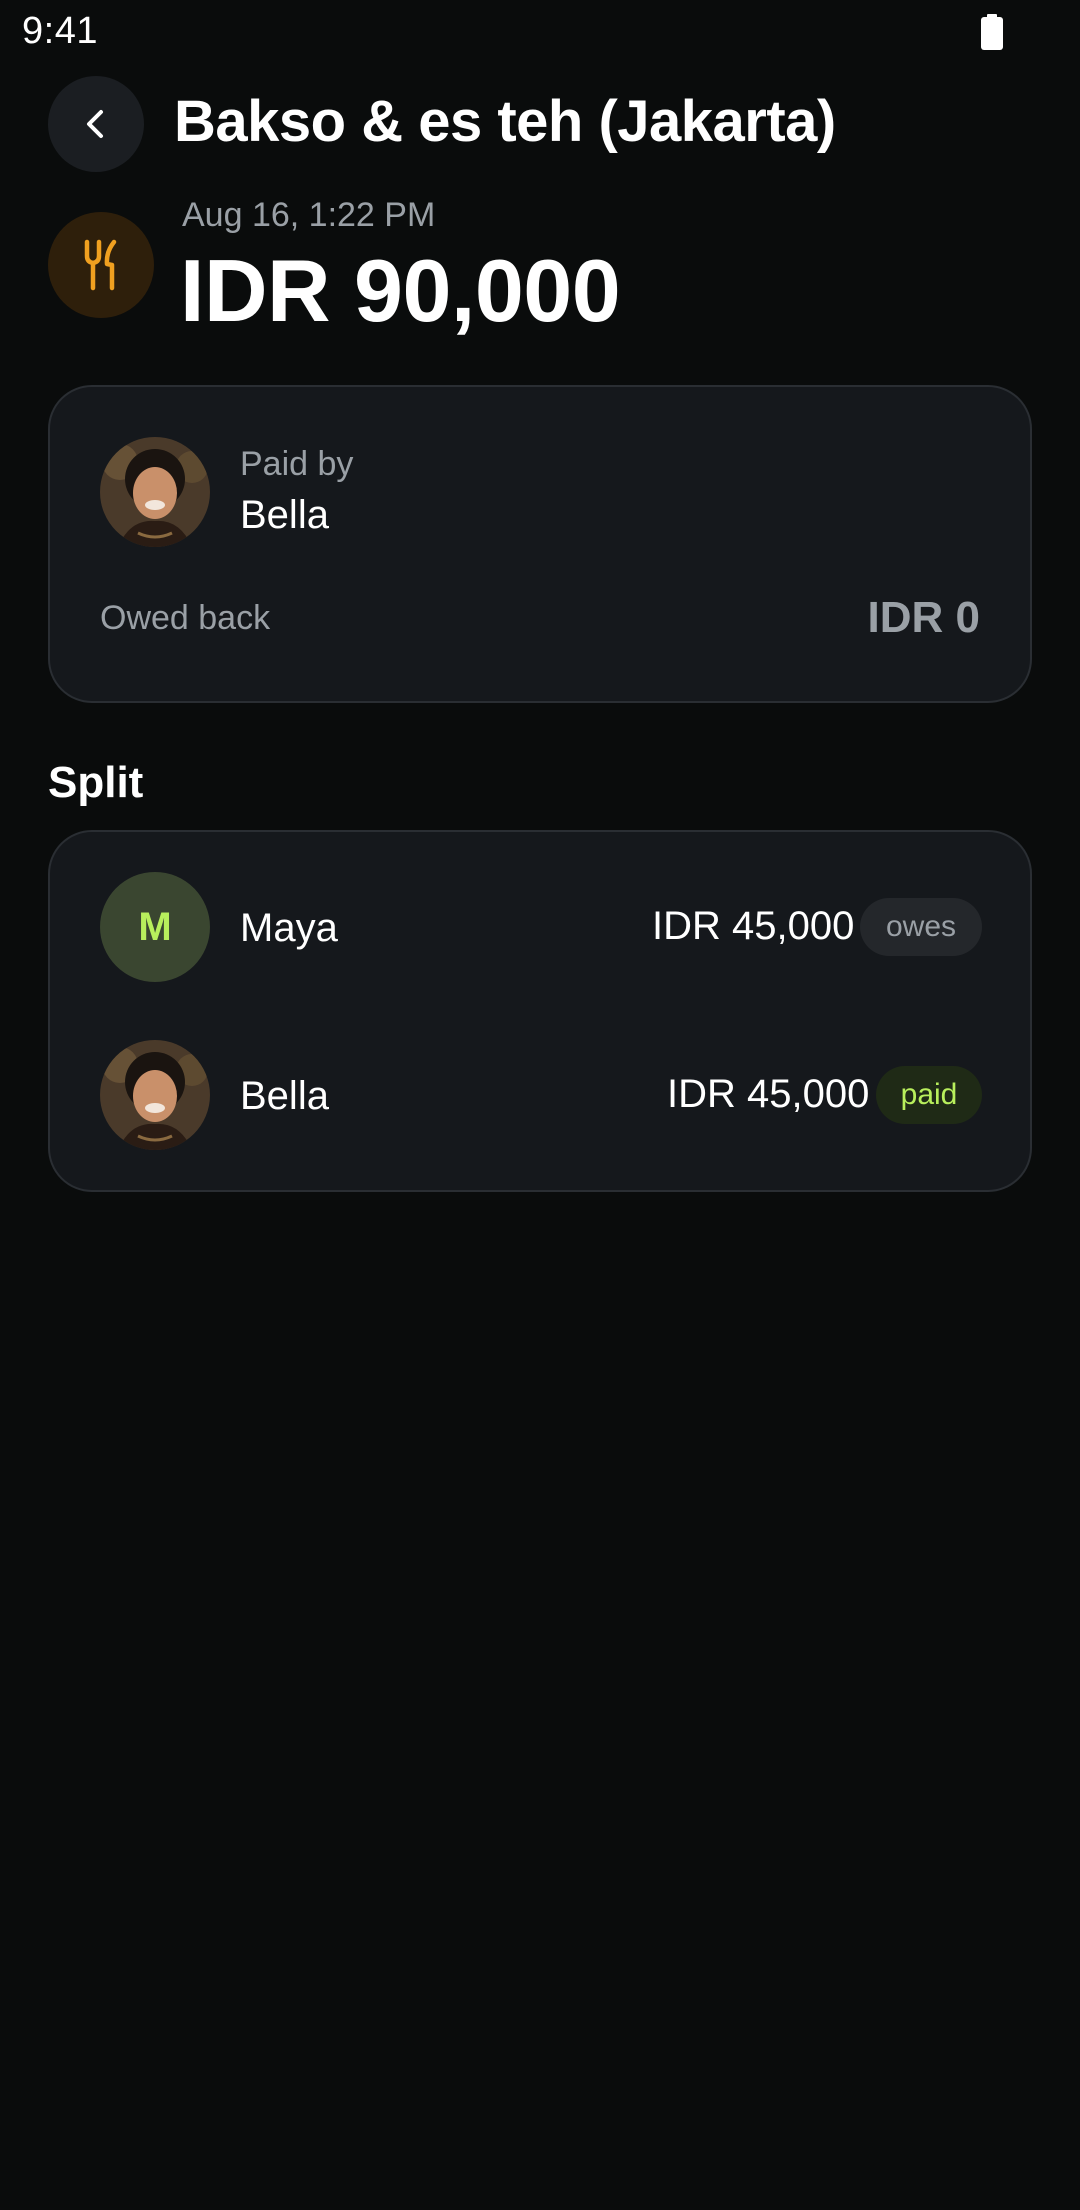  Describe the element at coordinates (540, 1095) in the screenshot. I see `split-row-bella: Bella IDR 45,000 paid` at that location.